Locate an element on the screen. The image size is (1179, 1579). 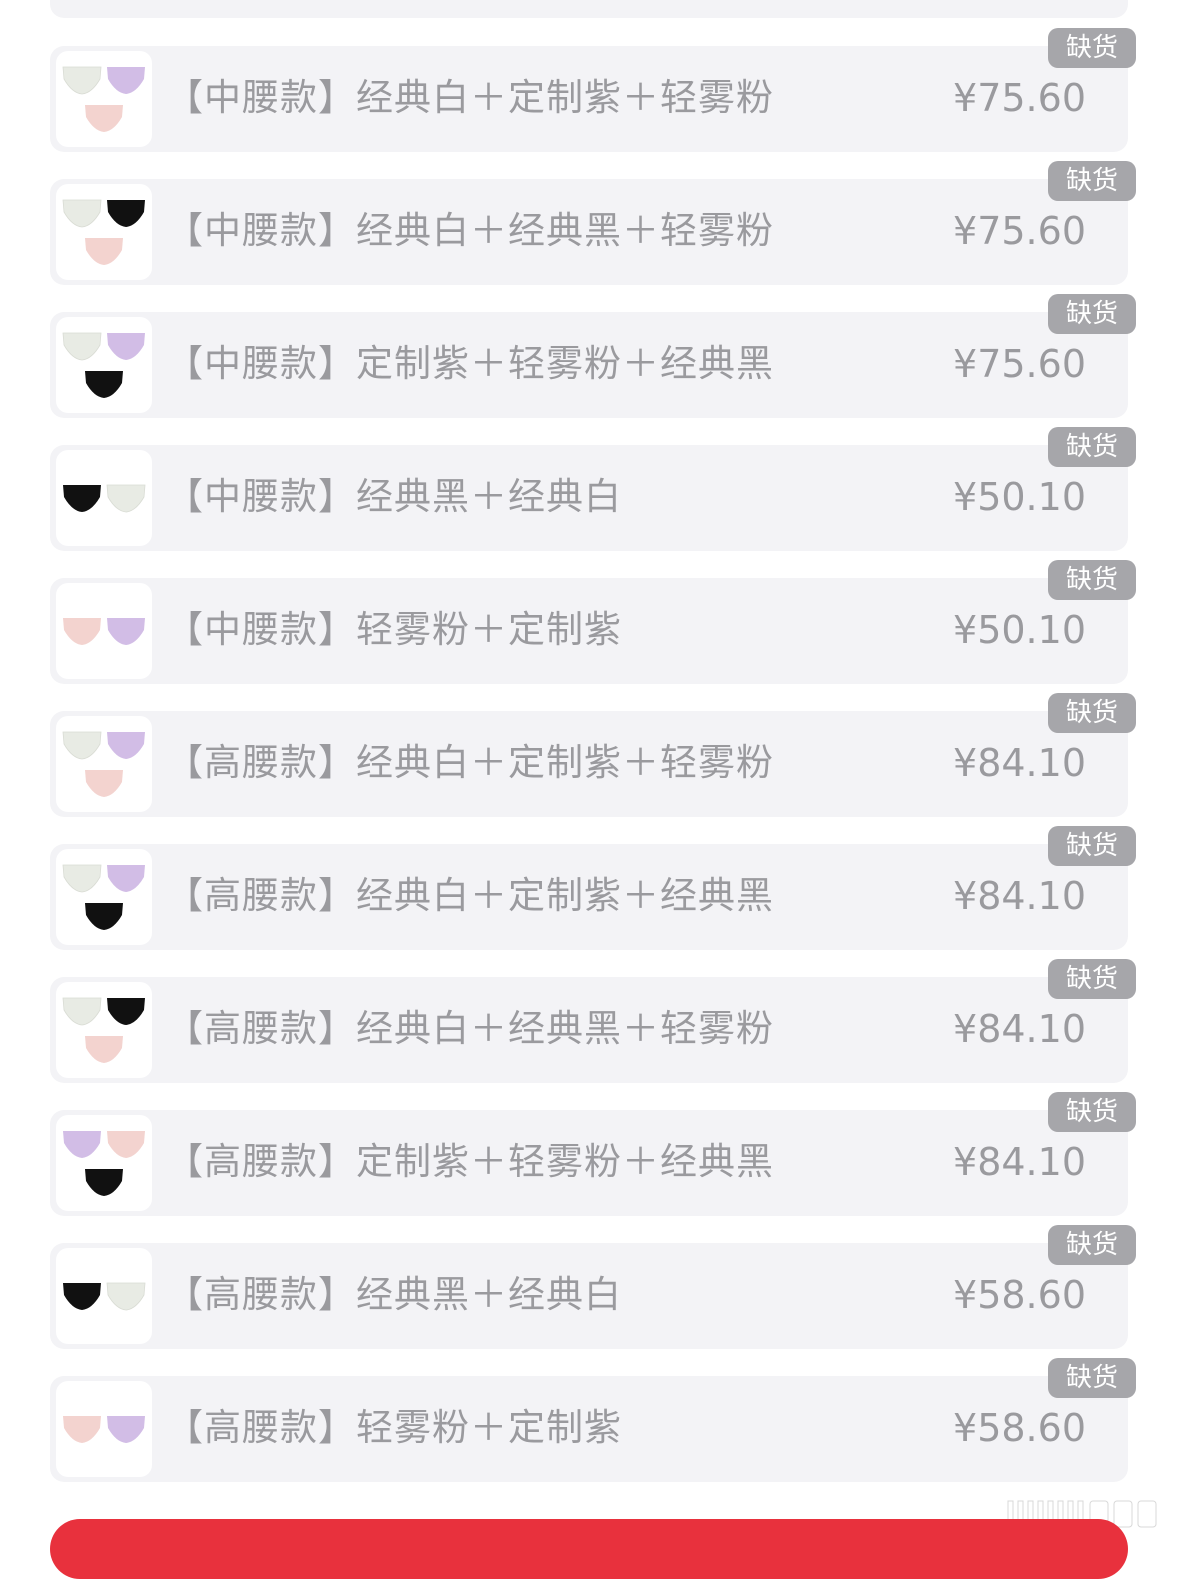
sku-option: 【中腰款】经典白＋经典黑＋轻雾粉 ¥75.60 缺货 is located at coordinates (593, 223).